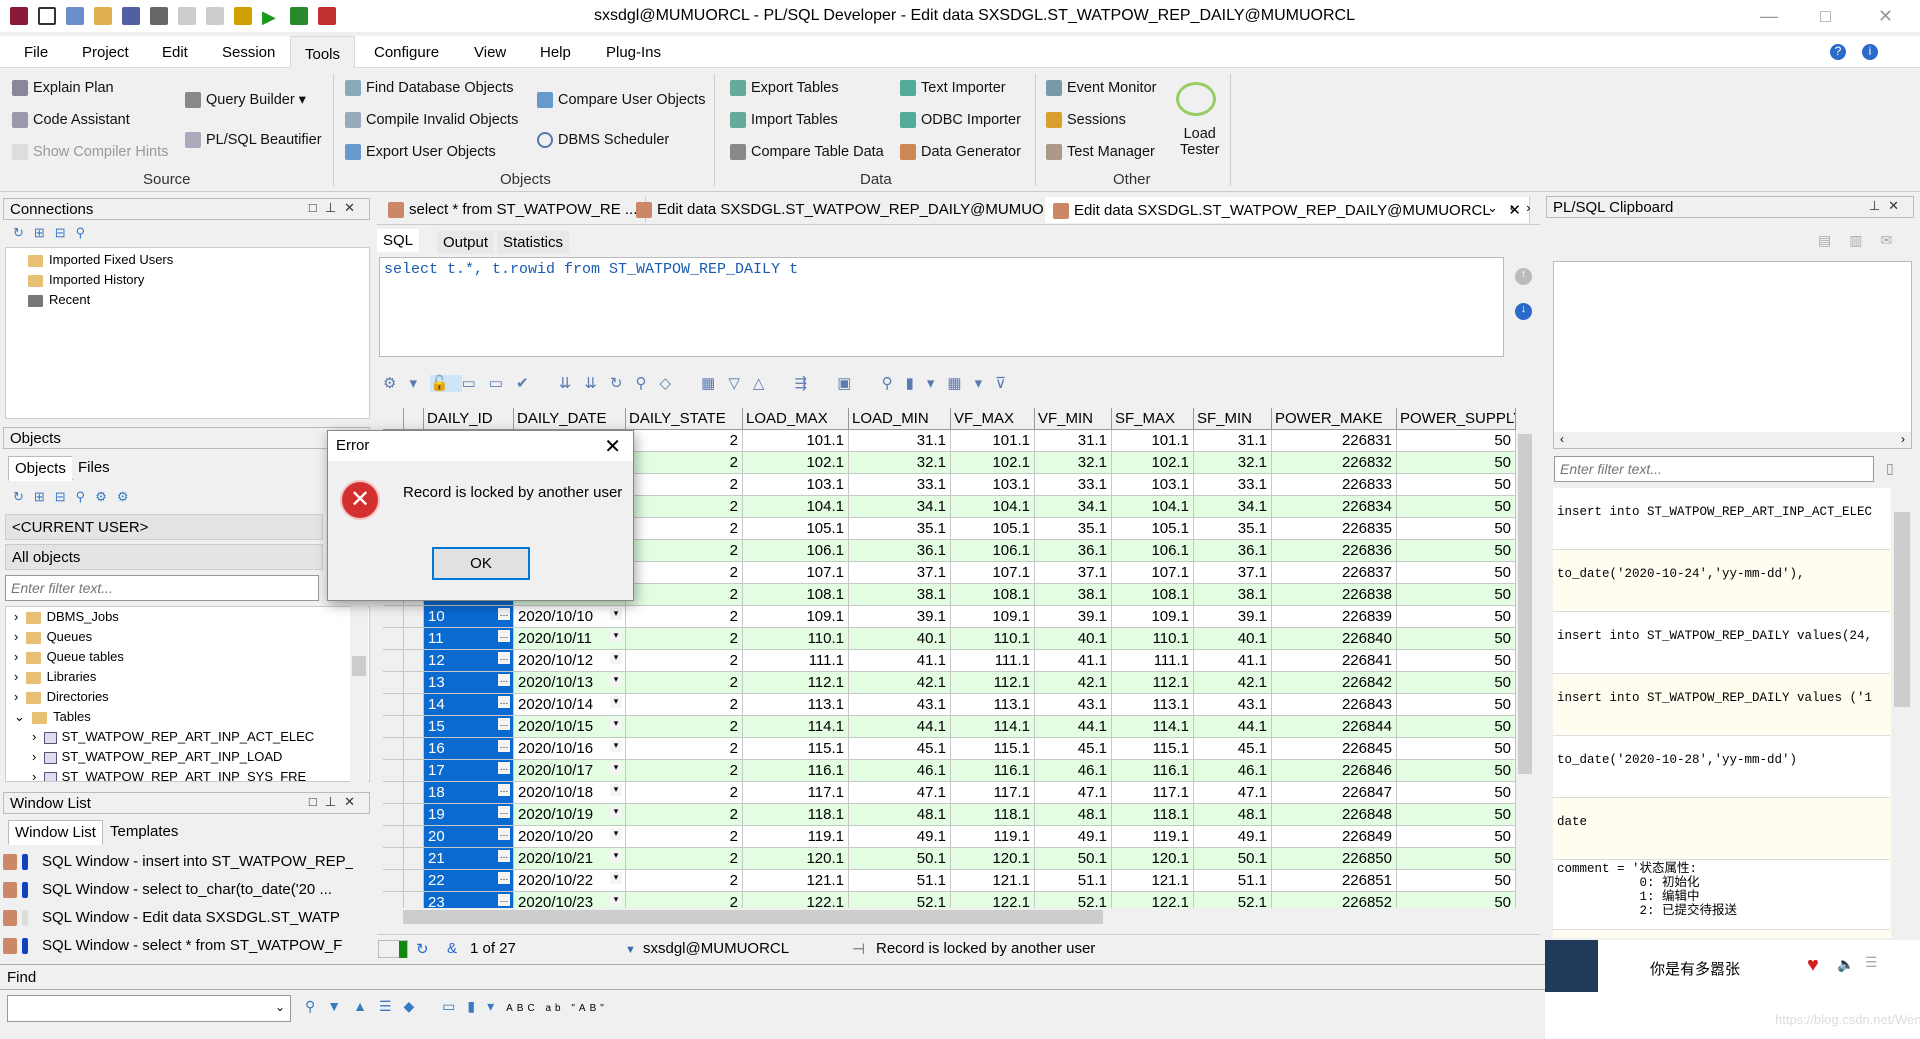 This screenshot has width=1920, height=1039. Describe the element at coordinates (796, 551) in the screenshot. I see `cell-load-max: 106.1` at that location.